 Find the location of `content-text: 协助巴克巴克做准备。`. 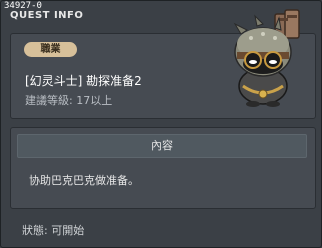

content-text: 协助巴克巴克做准备。 is located at coordinates (84, 180).